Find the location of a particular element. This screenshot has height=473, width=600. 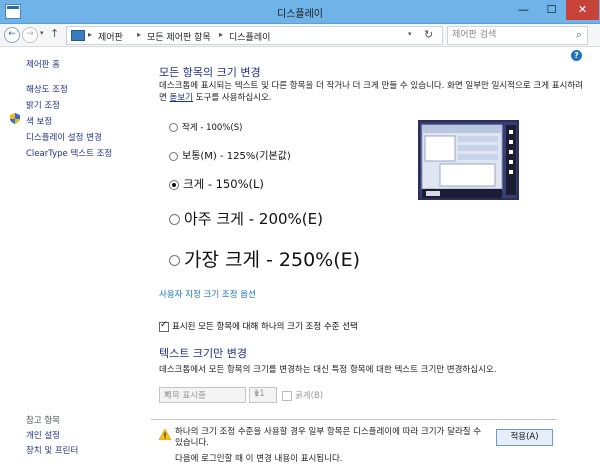

refresh-icon: ↻ is located at coordinates (428, 34).